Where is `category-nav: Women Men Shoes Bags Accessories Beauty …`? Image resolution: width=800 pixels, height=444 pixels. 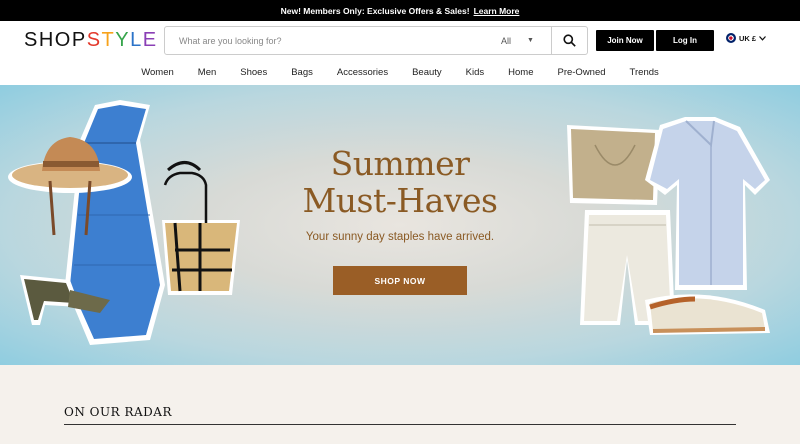
category-nav: Women Men Shoes Bags Accessories Beauty … is located at coordinates (400, 72).